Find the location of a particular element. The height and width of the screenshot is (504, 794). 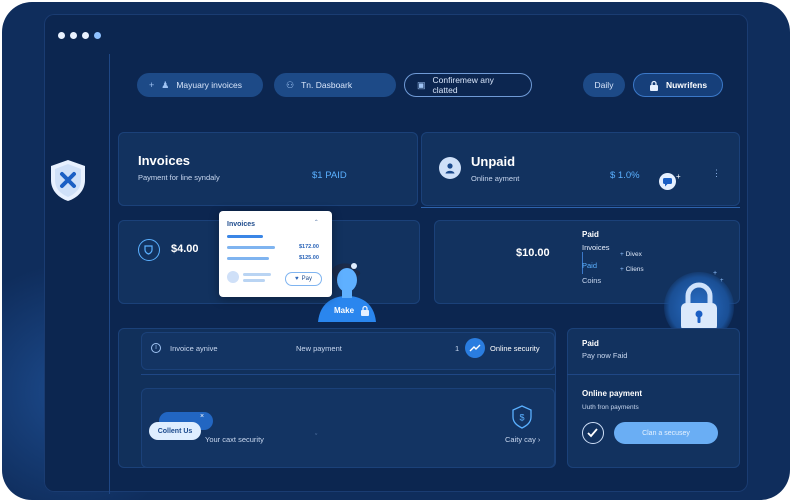

heart-icon: ♥ is located at coordinates (297, 279).